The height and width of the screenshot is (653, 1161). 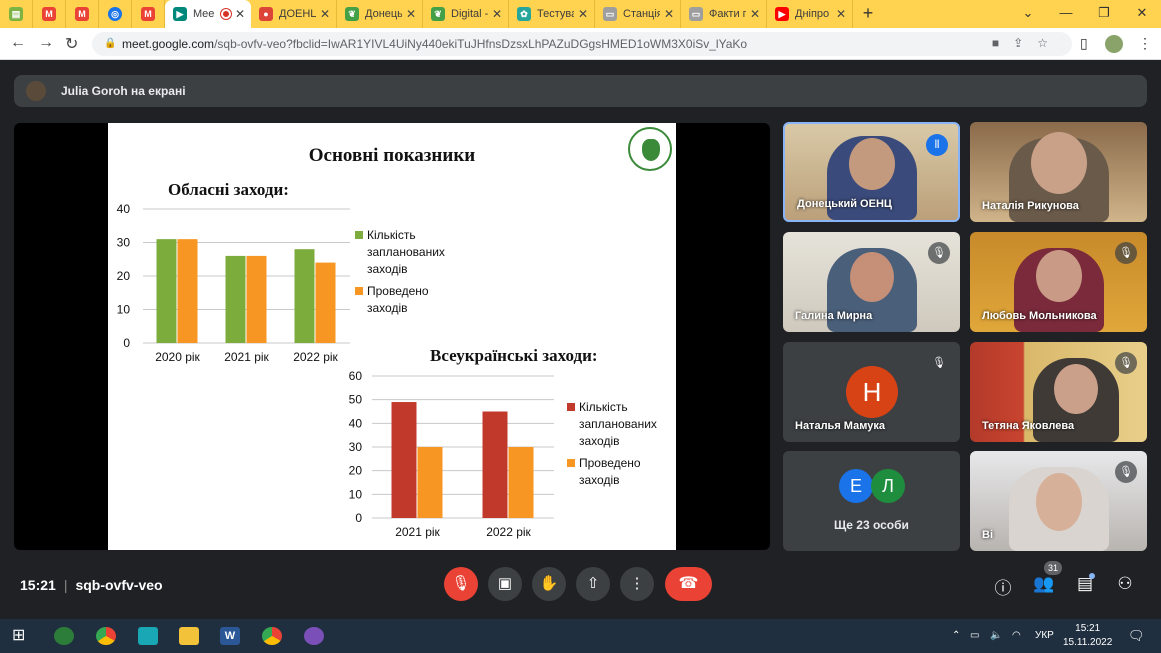 I want to click on tab-1: ▤, so click(x=16, y=14).